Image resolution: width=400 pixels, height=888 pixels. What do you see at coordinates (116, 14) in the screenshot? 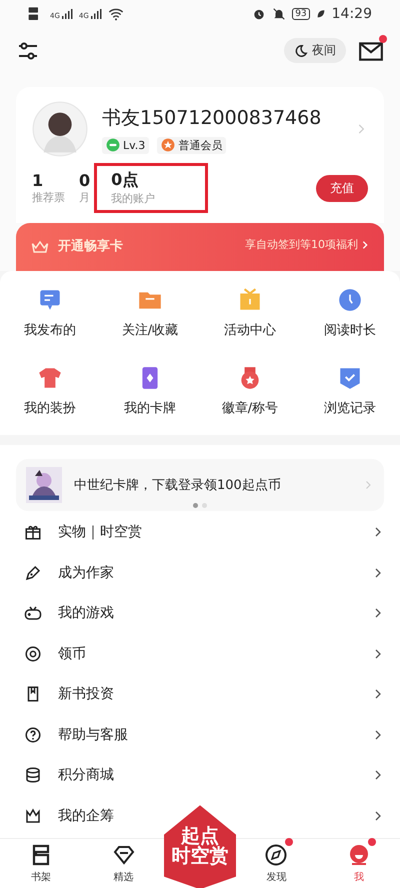
I see `wifi-icon` at bounding box center [116, 14].